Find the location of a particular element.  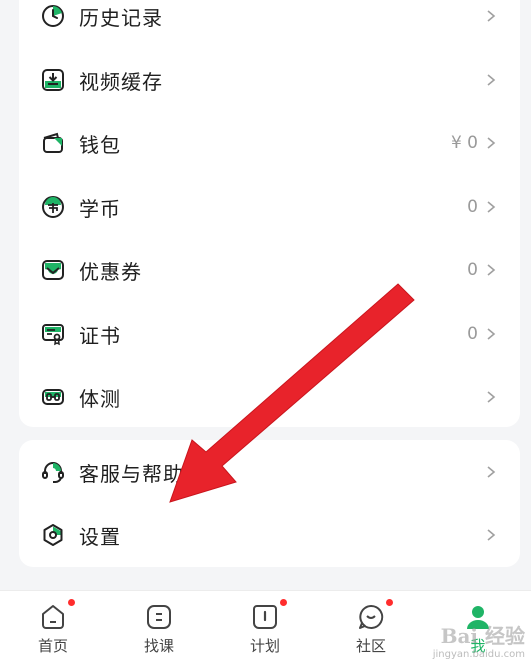

plan-icon is located at coordinates (265, 617).